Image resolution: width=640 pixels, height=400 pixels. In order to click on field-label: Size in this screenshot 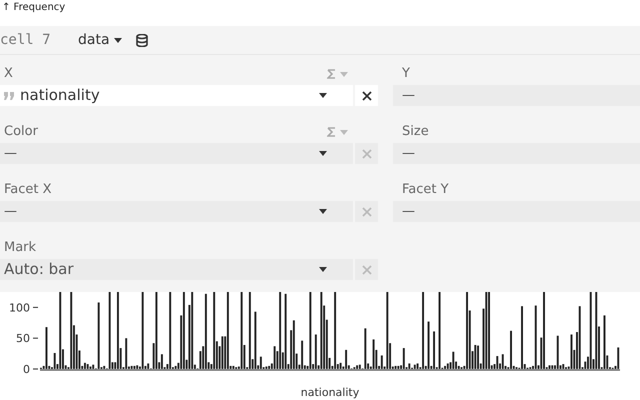, I will do `click(415, 132)`.